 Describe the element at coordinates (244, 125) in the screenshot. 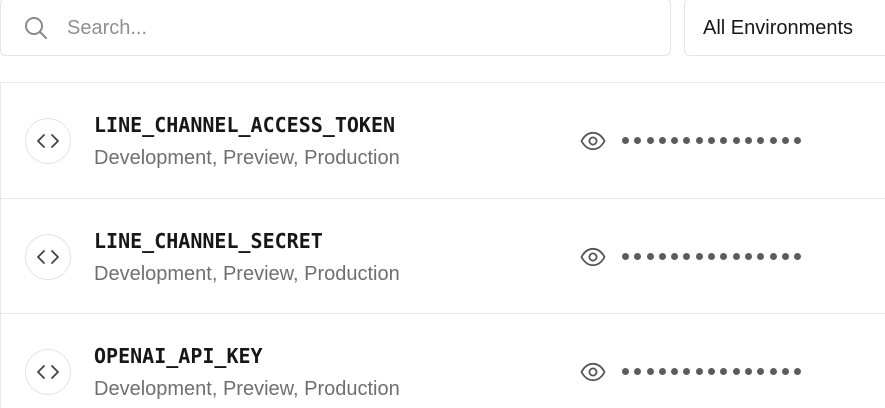

I see `variable-name: LINE_CHANNEL_ACCESS_TOKEN` at that location.